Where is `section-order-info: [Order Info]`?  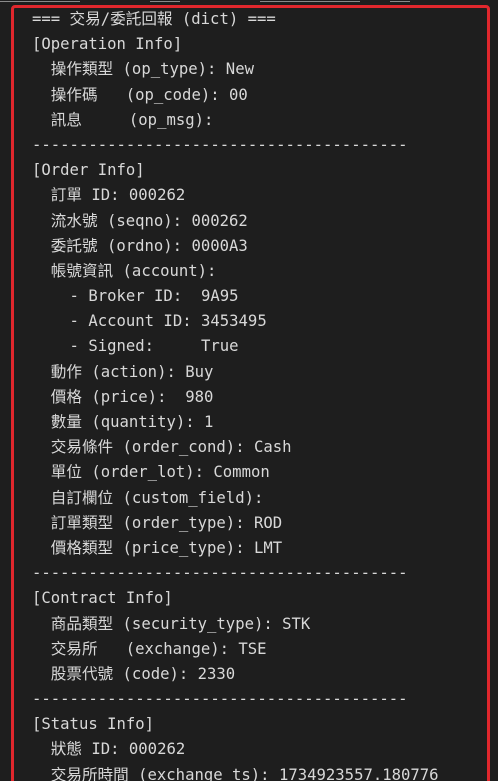 section-order-info: [Order Info] is located at coordinates (88, 170).